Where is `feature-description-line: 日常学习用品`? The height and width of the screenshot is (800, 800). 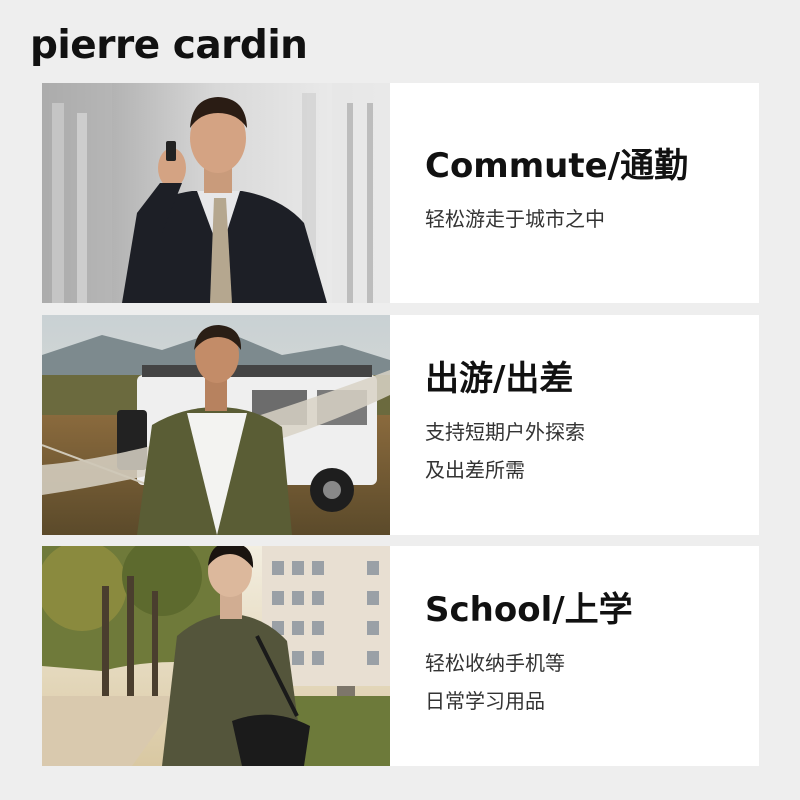
feature-description-line: 日常学习用品 is located at coordinates (485, 700).